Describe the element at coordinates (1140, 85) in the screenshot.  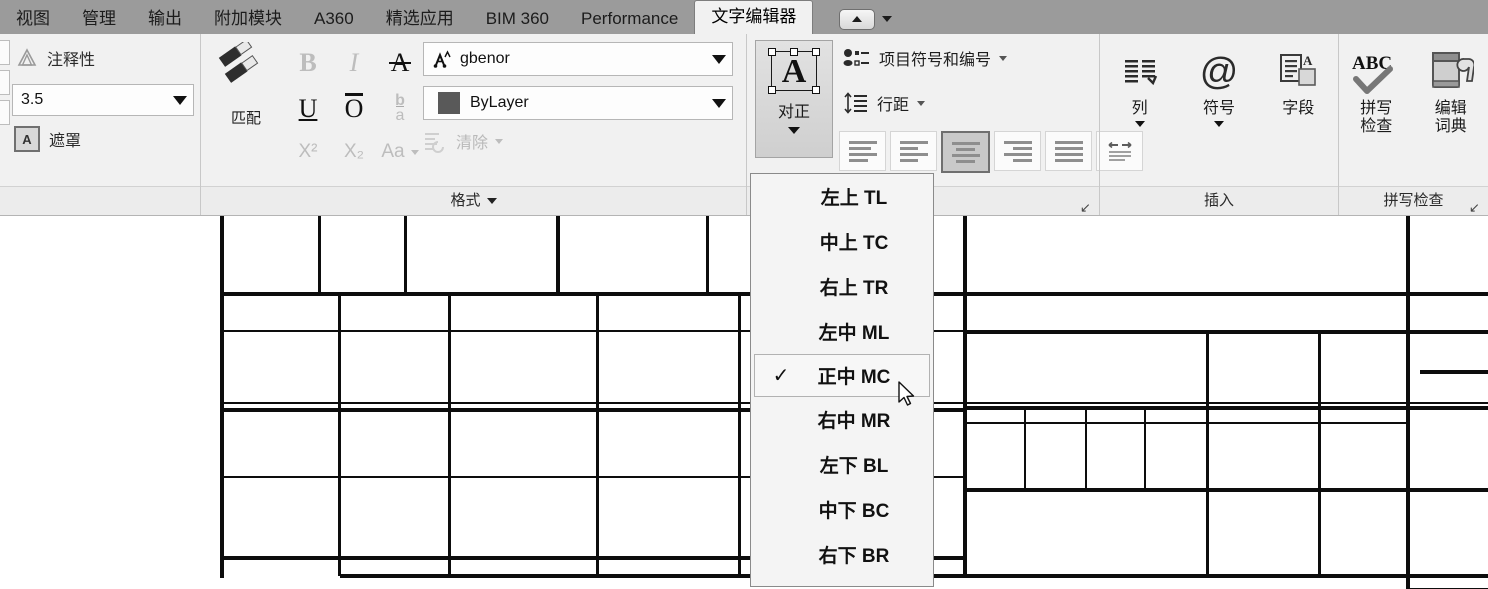
I see `columns-button: 列` at that location.